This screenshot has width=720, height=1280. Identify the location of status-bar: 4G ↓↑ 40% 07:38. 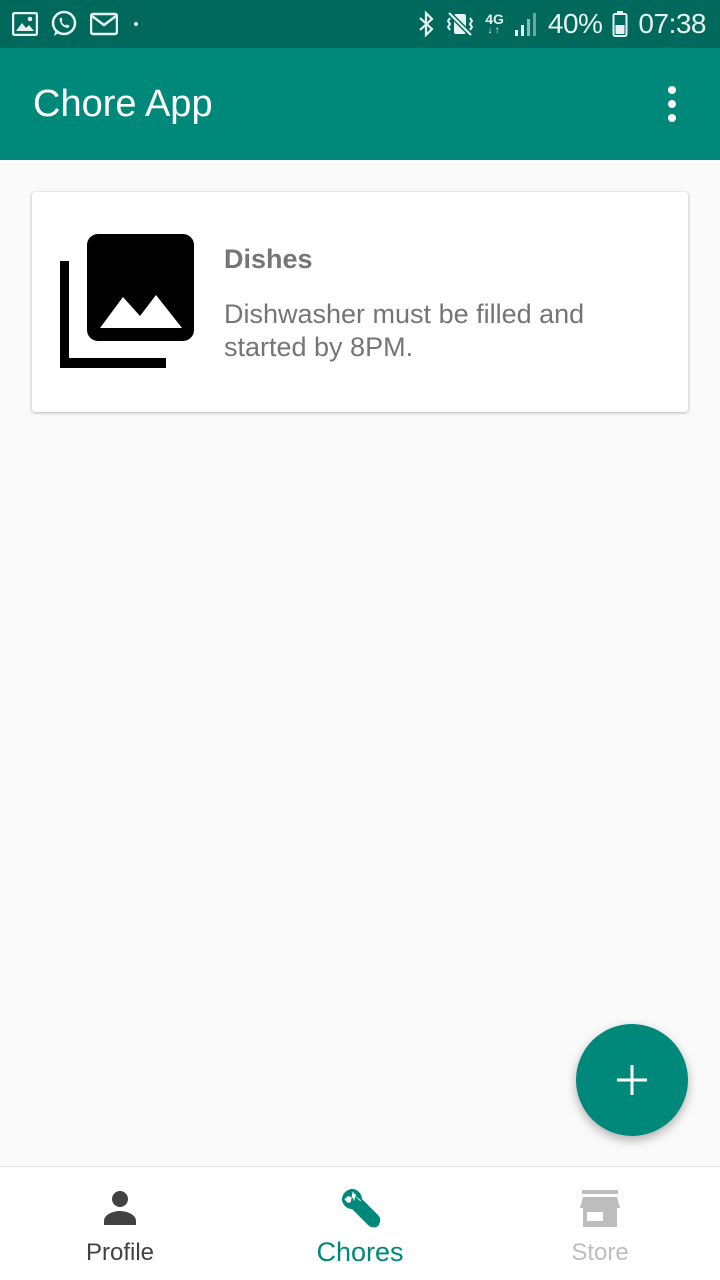
(360, 24).